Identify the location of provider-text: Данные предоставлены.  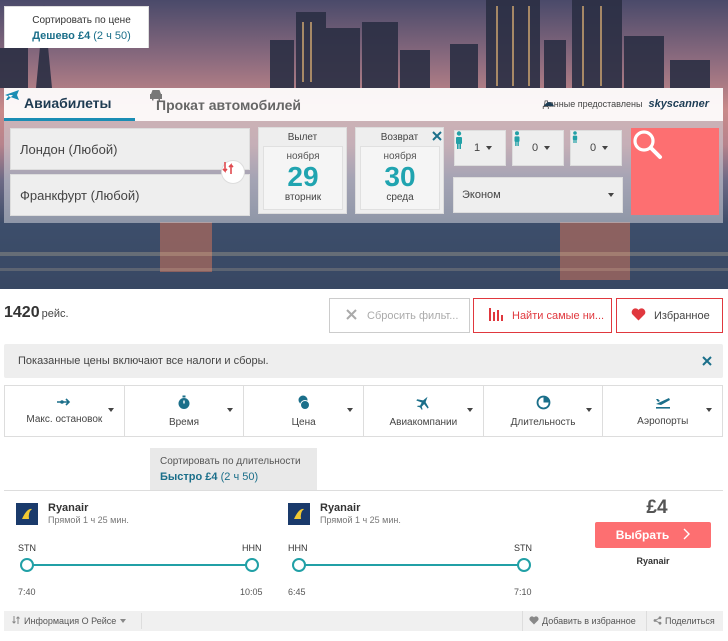
(592, 104).